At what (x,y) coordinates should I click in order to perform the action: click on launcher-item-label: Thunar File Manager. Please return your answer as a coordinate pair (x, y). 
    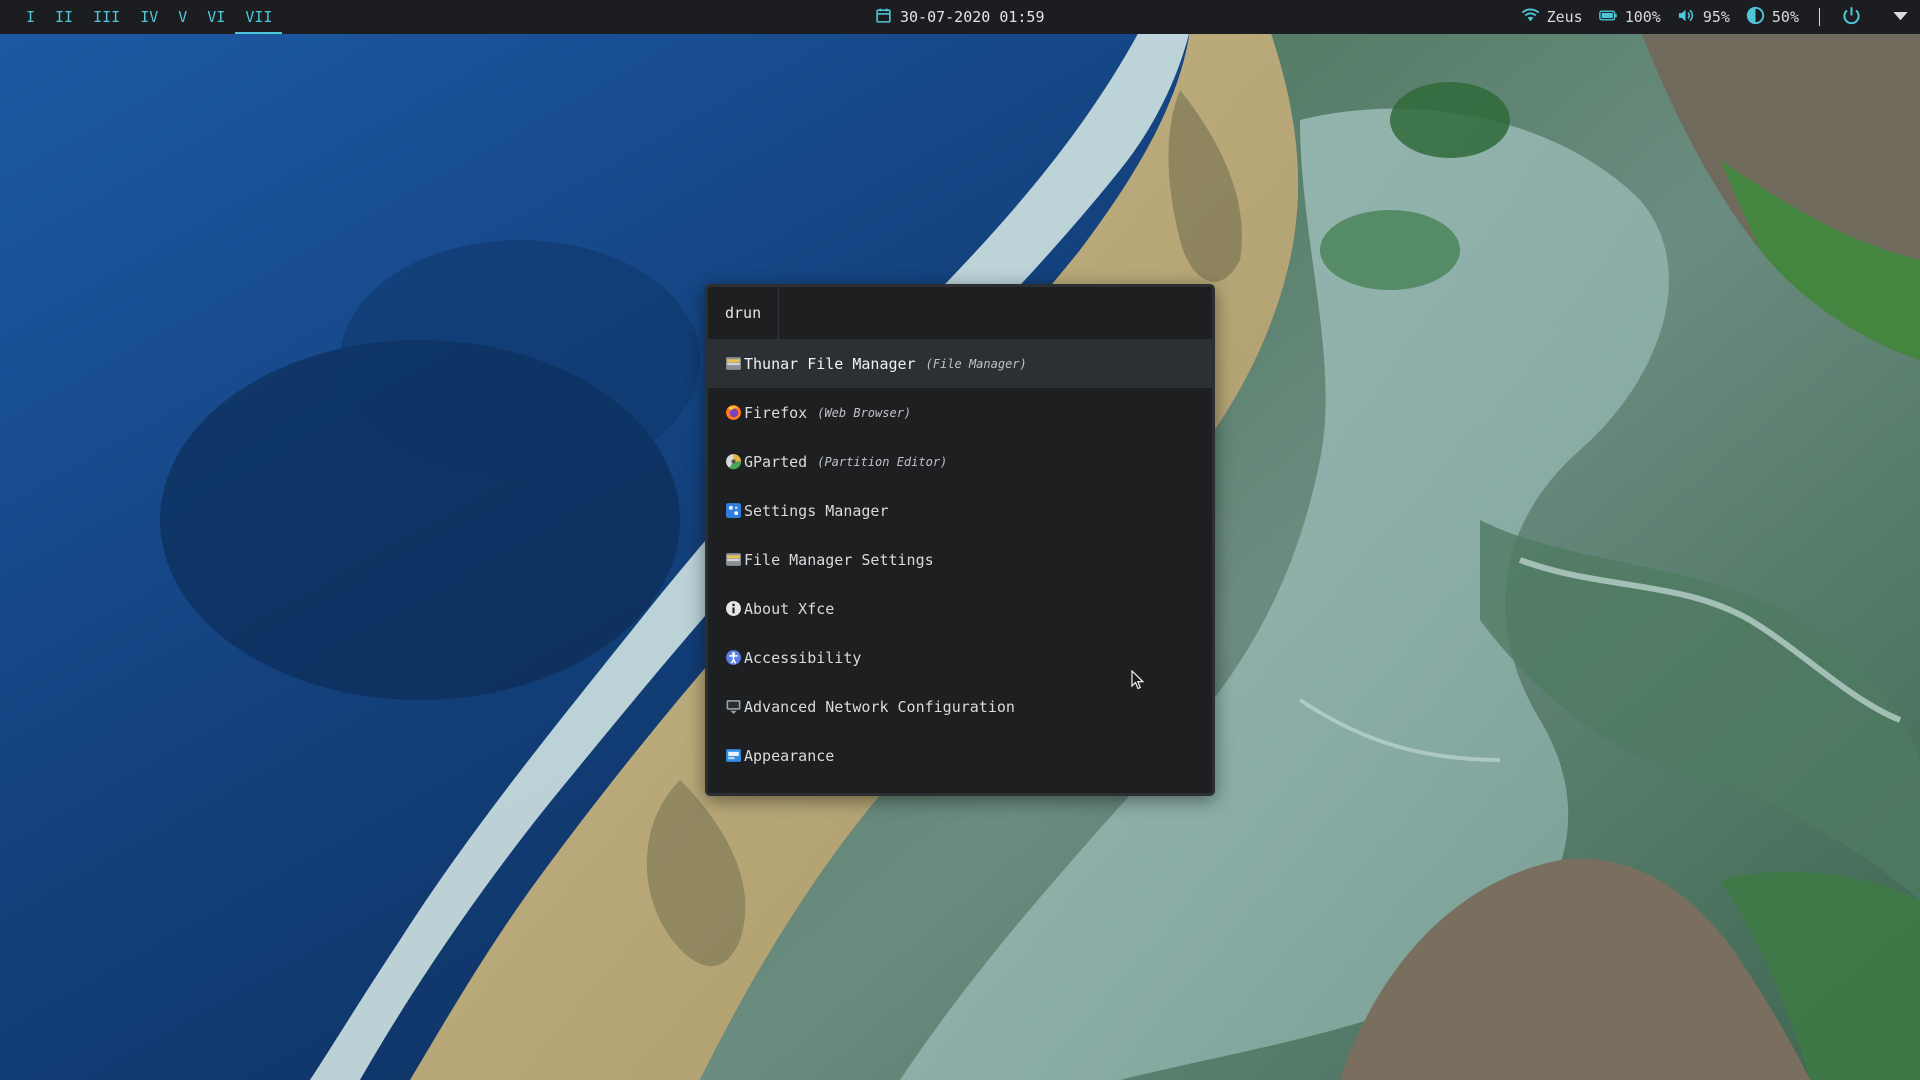
    Looking at the image, I should click on (830, 363).